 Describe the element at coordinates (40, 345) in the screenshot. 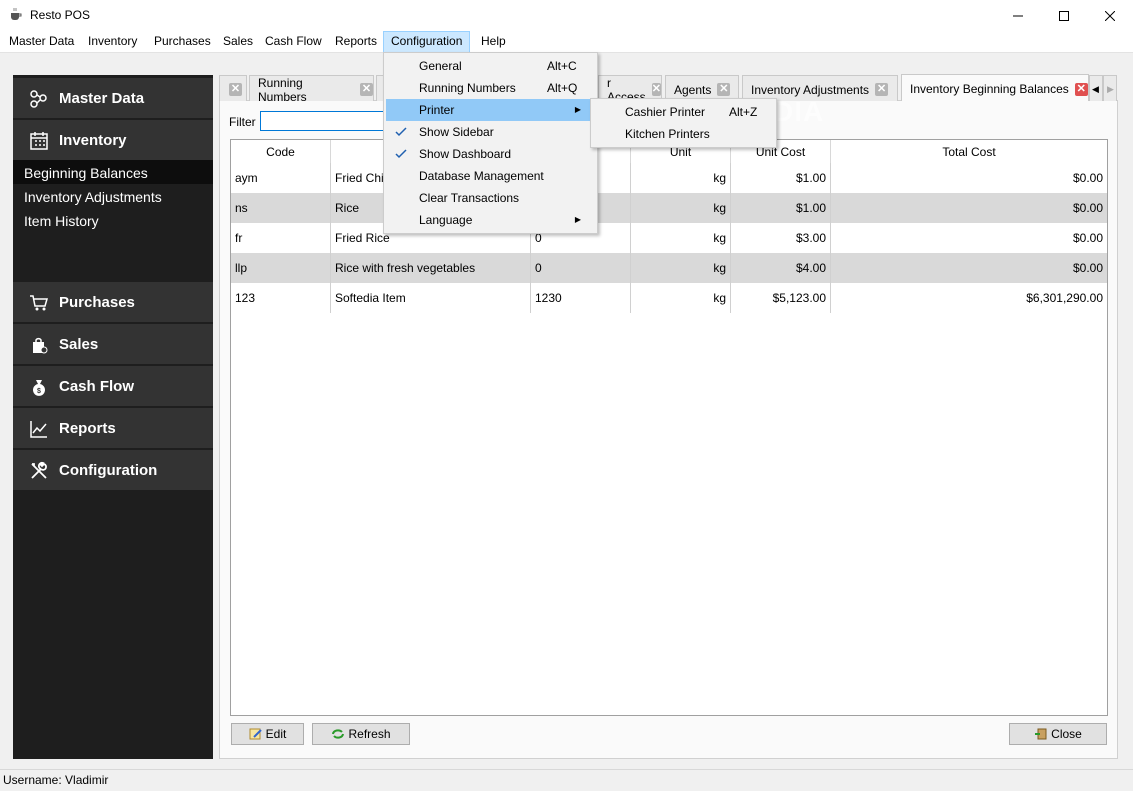

I see `bag-icon` at that location.